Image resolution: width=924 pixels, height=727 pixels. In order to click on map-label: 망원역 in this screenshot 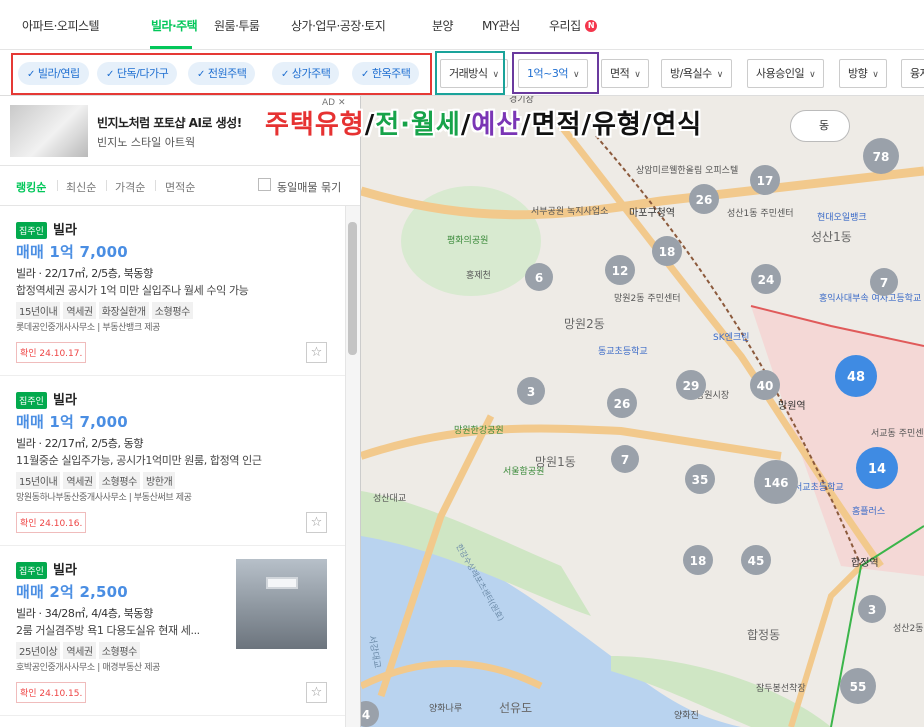, I will do `click(792, 406)`.